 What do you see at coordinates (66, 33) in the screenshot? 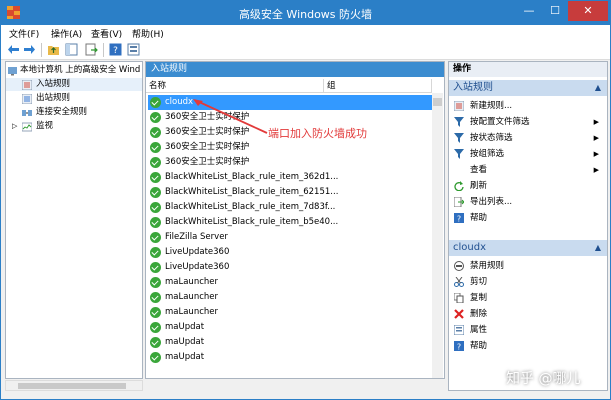
I see `menu-action: 操作(A)` at bounding box center [66, 33].